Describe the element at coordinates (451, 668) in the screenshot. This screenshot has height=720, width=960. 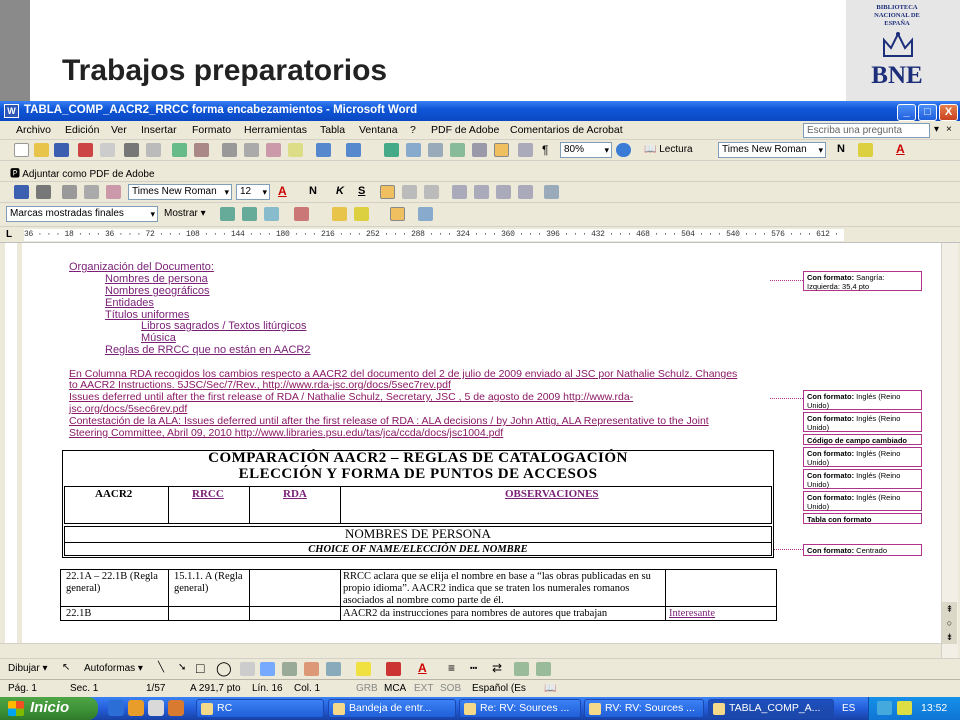
I see `line-style-icon: ≡` at that location.